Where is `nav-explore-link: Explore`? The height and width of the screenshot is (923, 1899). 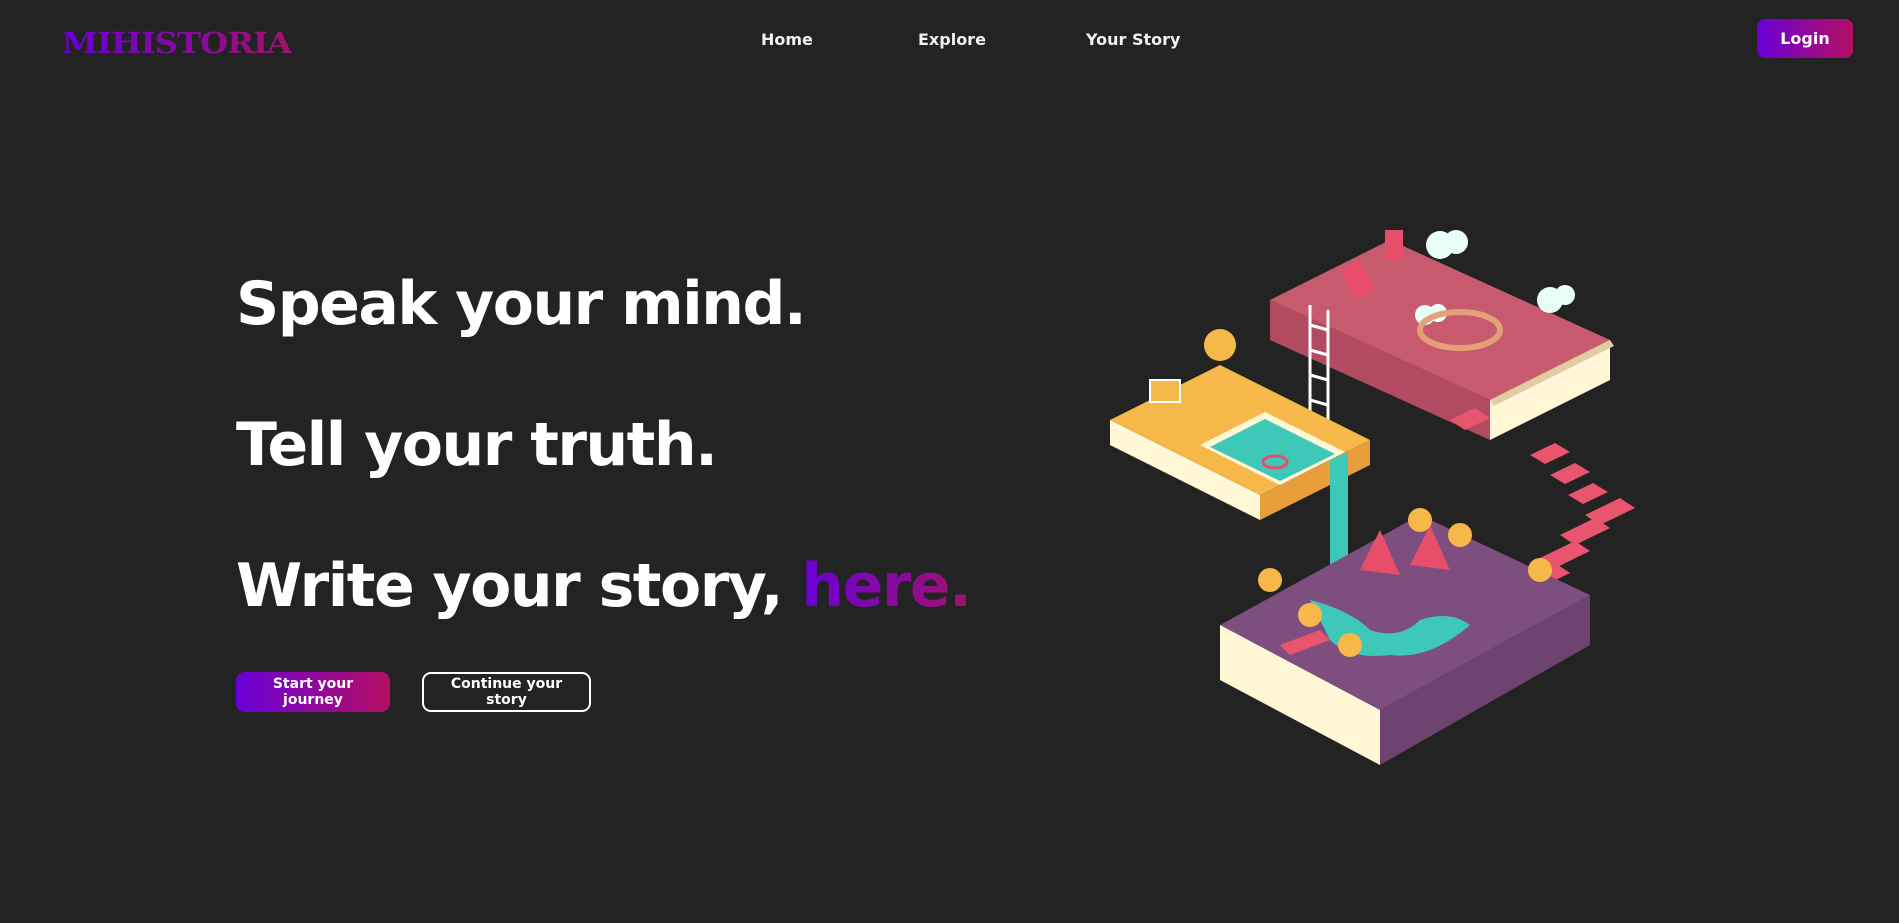
nav-explore-link: Explore is located at coordinates (952, 40).